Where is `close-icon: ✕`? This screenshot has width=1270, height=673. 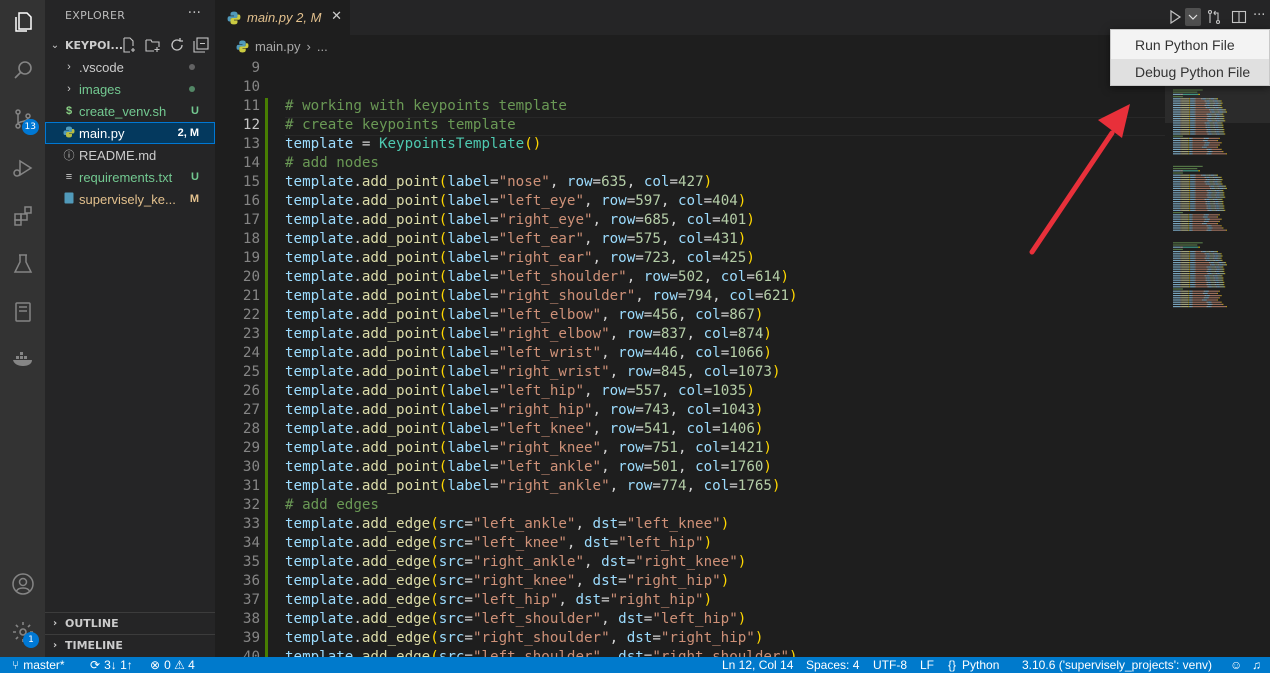
close-icon: ✕ is located at coordinates (336, 16).